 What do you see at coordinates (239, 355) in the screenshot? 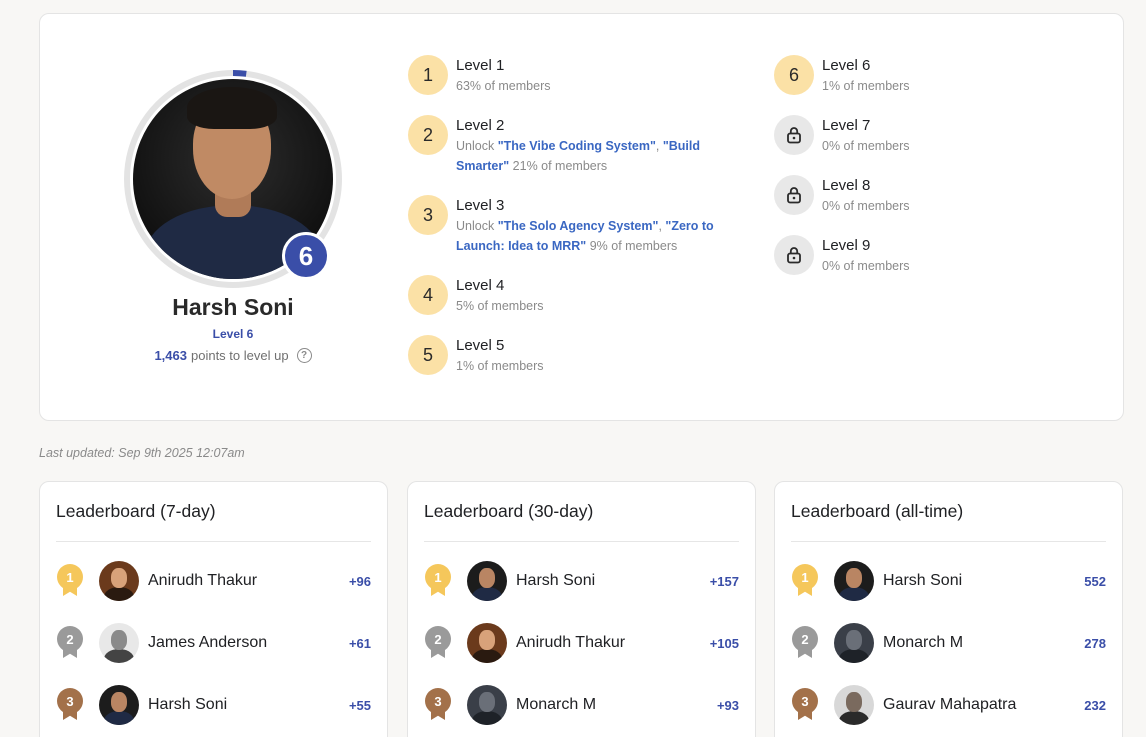
I see `points-suffix: points to level up` at bounding box center [239, 355].